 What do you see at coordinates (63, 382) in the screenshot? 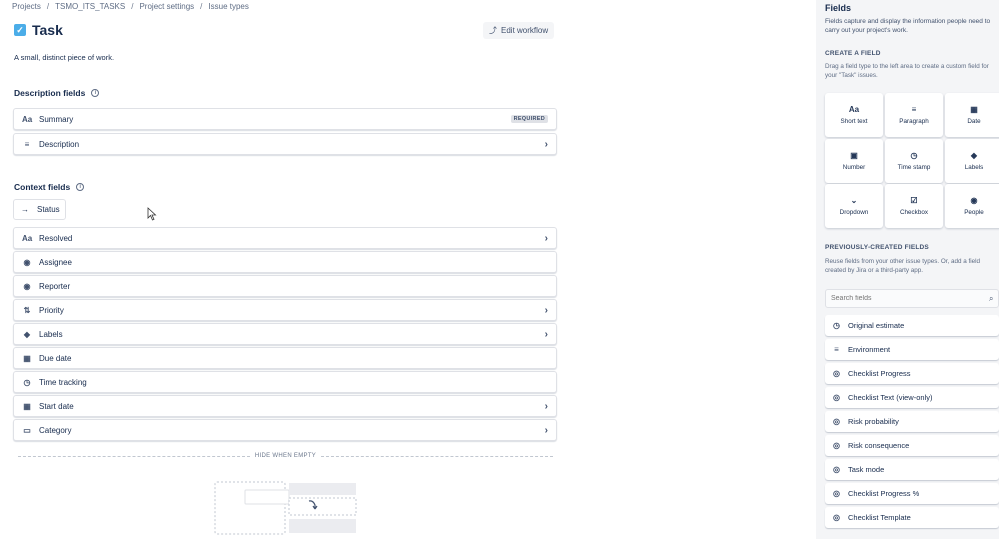
I see `field-label: Time tracking` at bounding box center [63, 382].